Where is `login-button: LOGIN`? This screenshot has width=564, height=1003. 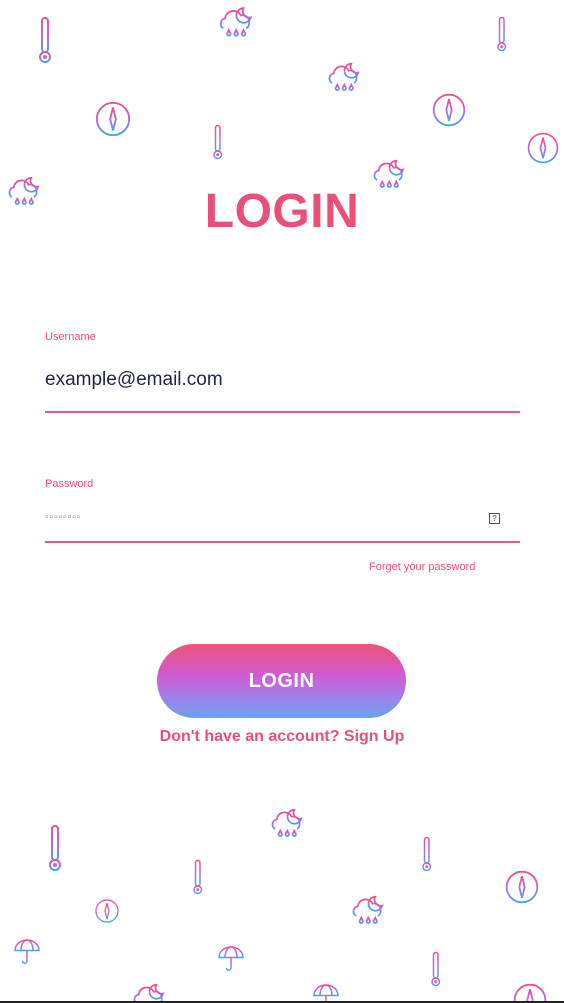 login-button: LOGIN is located at coordinates (281, 681).